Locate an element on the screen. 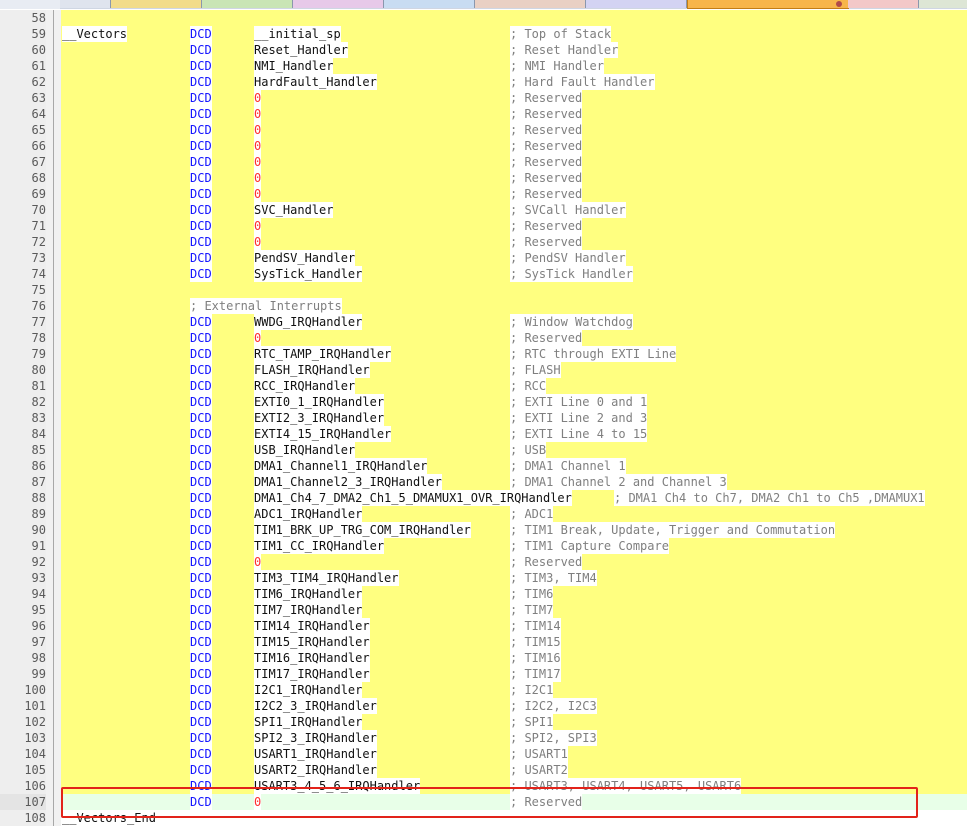 This screenshot has width=967, height=831. code-line: 64 DCD 0 ; Reserved is located at coordinates (483, 114).